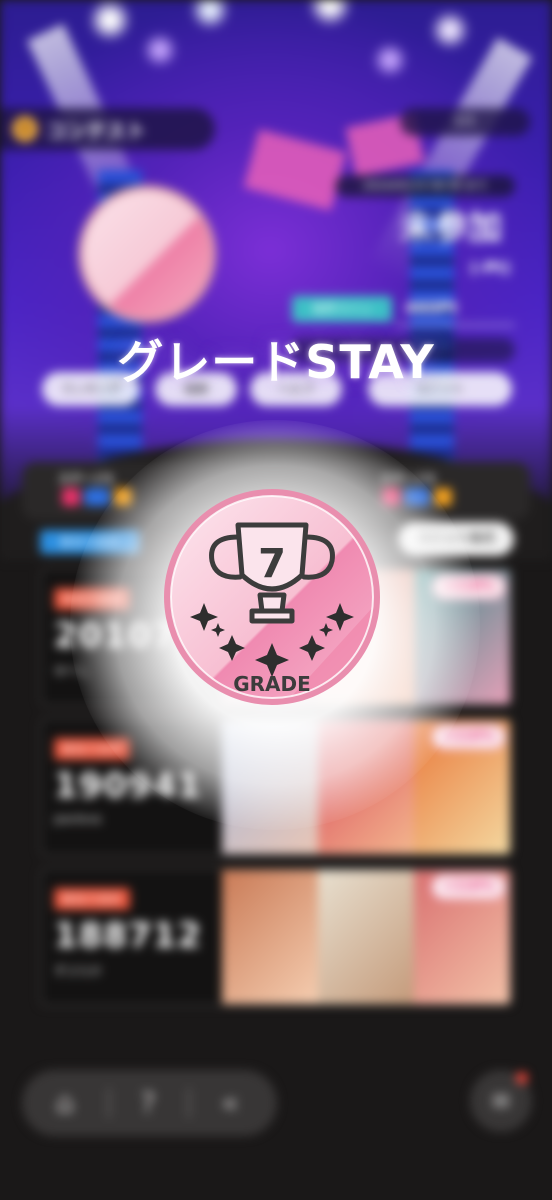 The width and height of the screenshot is (552, 1200). I want to click on contest-tab: ♛ コンテスト, so click(107, 129).